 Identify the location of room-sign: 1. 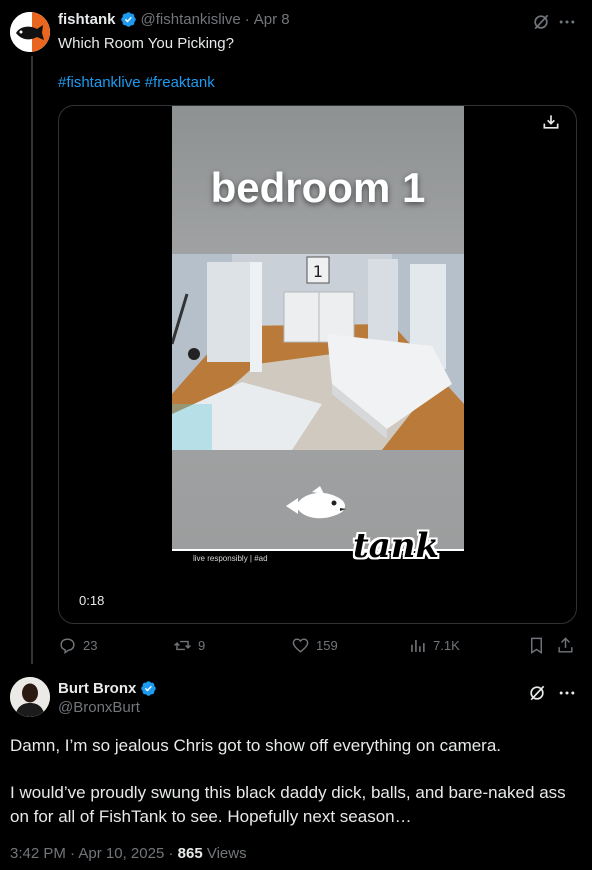
(318, 271).